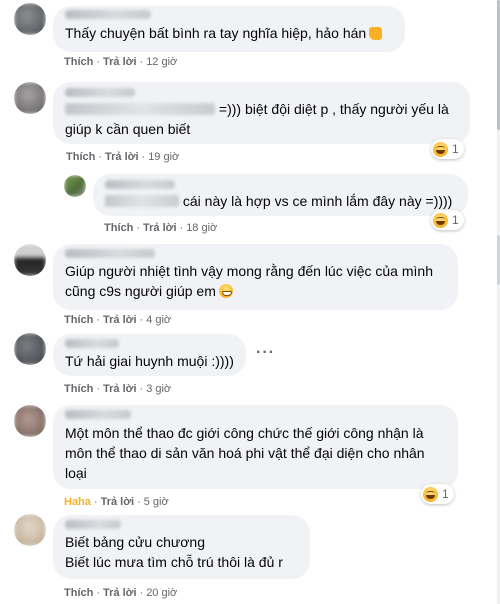 Image resolution: width=500 pixels, height=604 pixels. I want to click on timestamp: 3 giờ, so click(158, 389).